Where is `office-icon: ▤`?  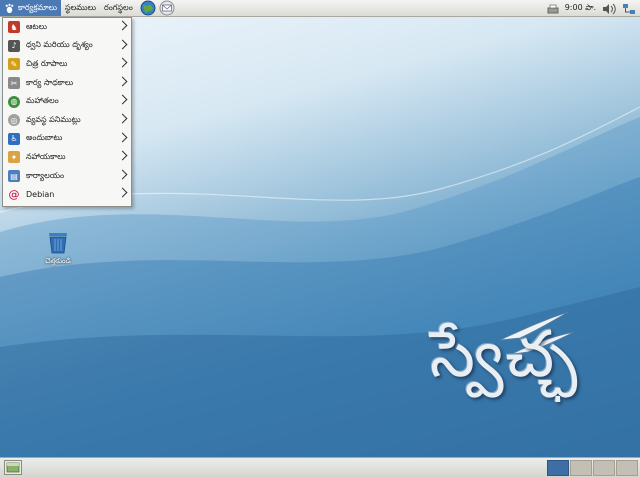 office-icon: ▤ is located at coordinates (14, 176).